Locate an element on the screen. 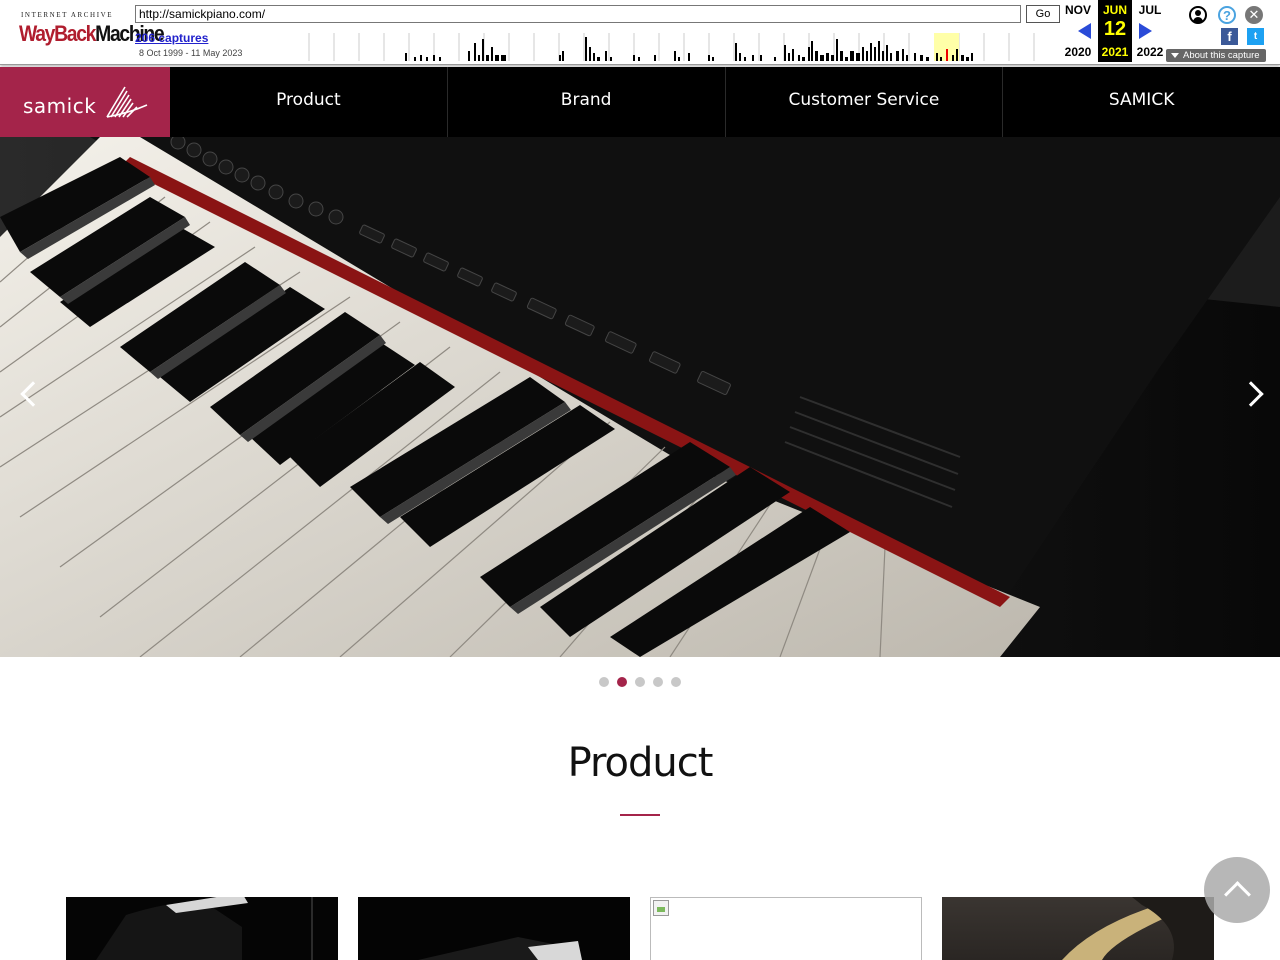 The image size is (1280, 960). product-card-digital-piano is located at coordinates (494, 928).